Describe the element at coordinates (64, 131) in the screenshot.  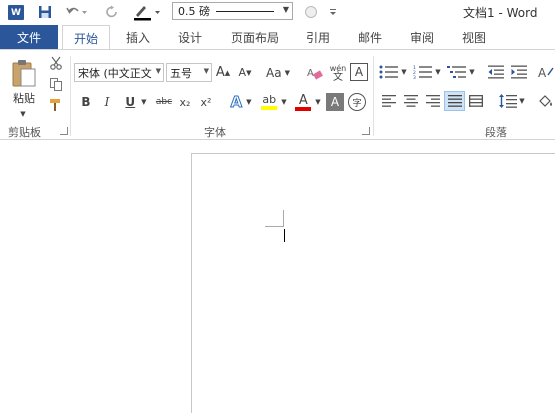
I see `clipboard-dialog-launcher` at that location.